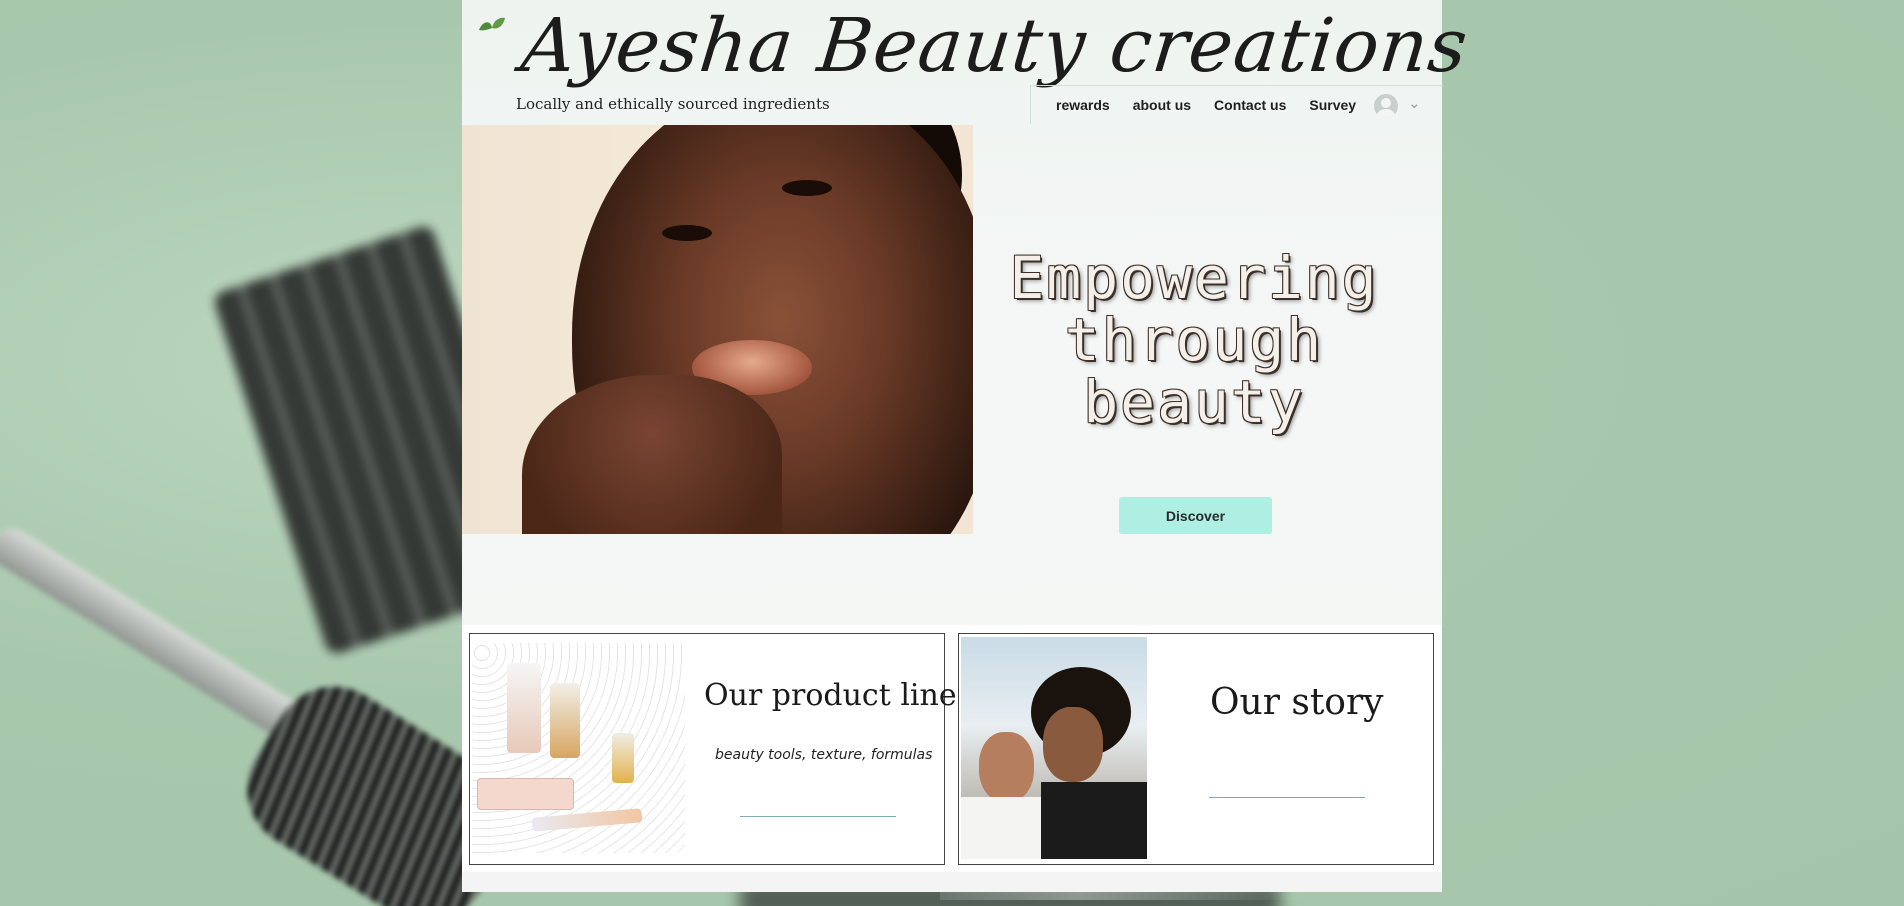 This screenshot has width=1904, height=906. What do you see at coordinates (1250, 105) in the screenshot?
I see `nav-item-contact-us: Contact us` at bounding box center [1250, 105].